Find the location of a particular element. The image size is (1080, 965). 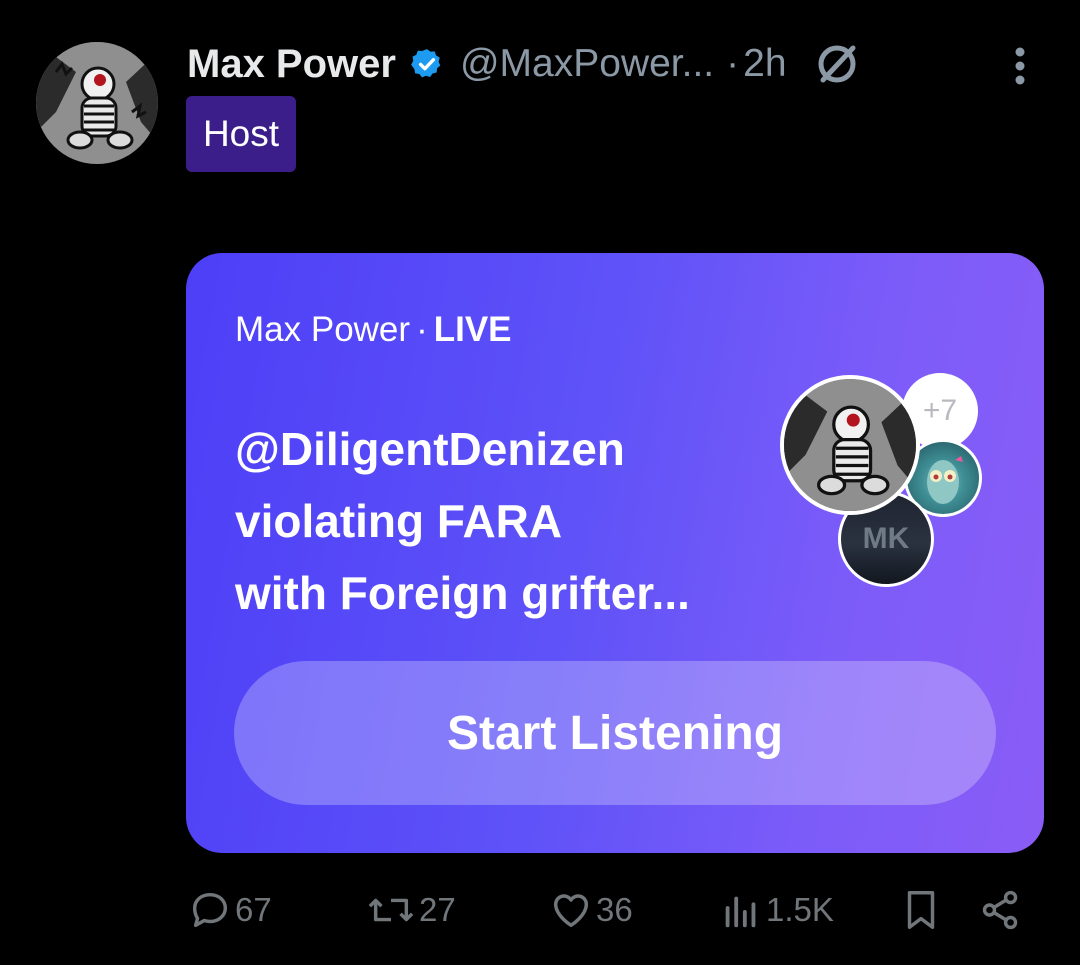

bookmark-icon is located at coordinates (921, 910).